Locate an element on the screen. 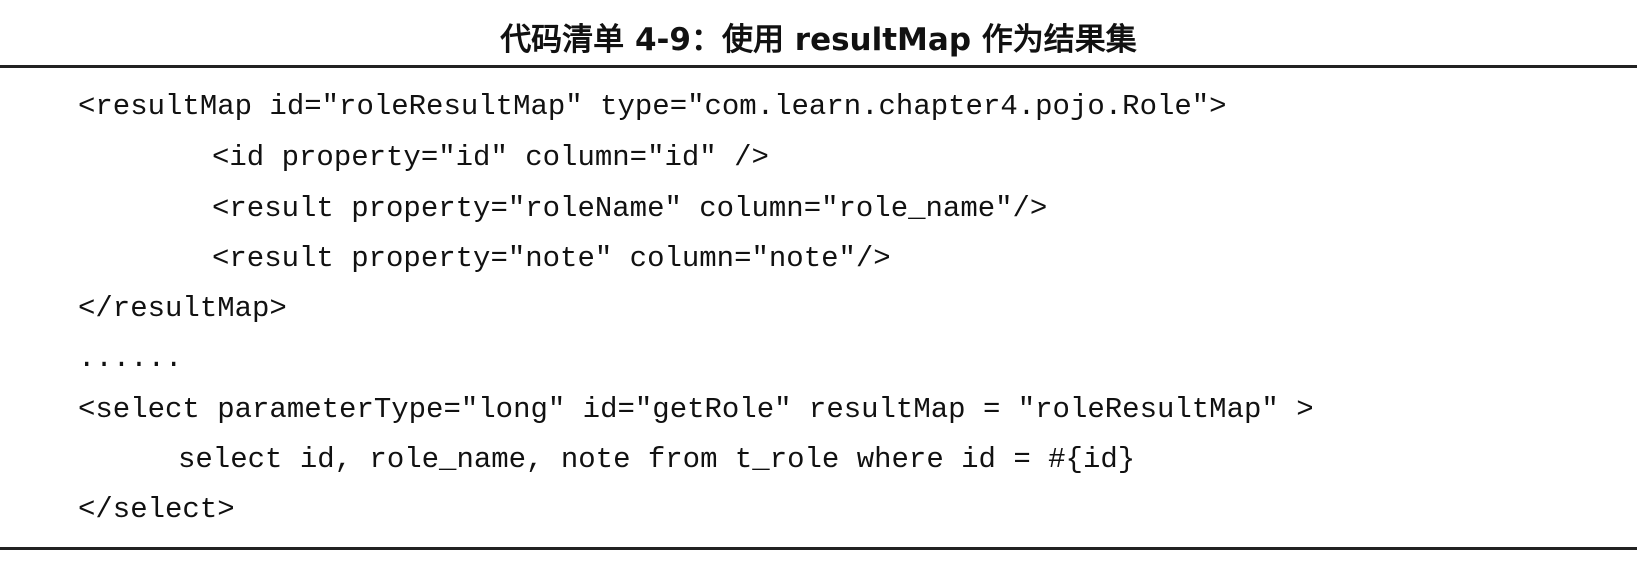 This screenshot has width=1637, height=573. code-line: <id property="id" column="id" /> is located at coordinates (490, 157).